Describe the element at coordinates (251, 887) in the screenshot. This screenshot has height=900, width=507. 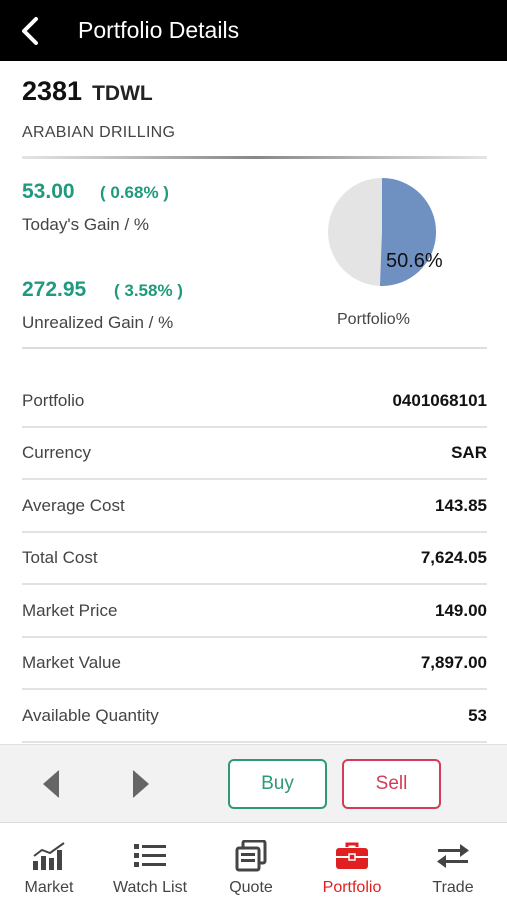
I see `tab-label: Quote` at that location.